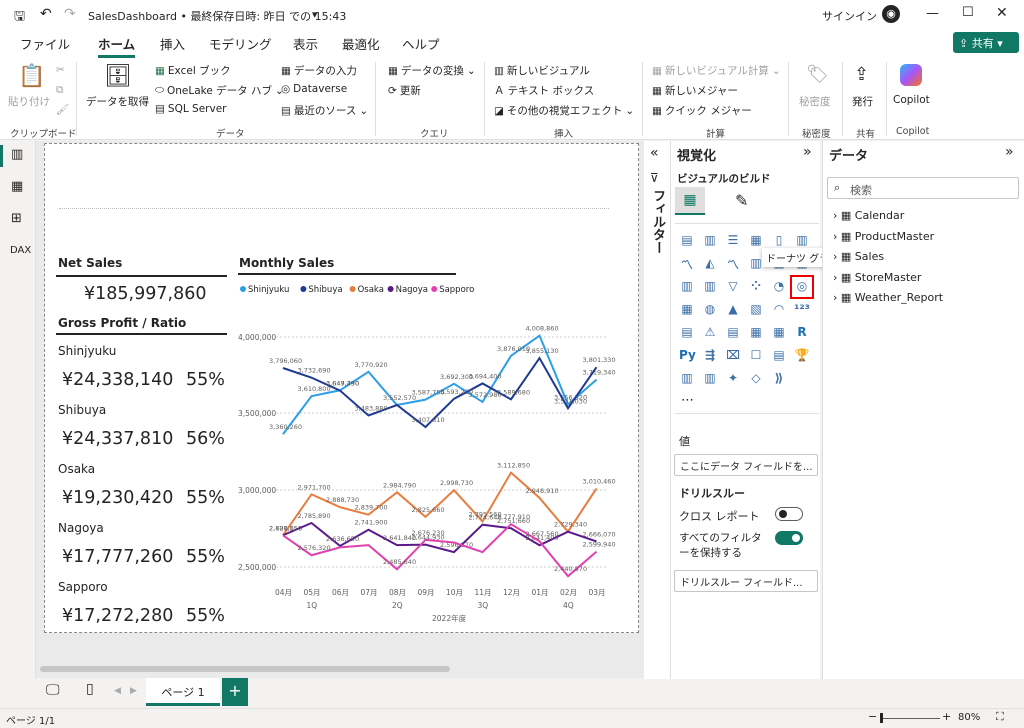 Image resolution: width=1024 pixels, height=728 pixels. What do you see at coordinates (779, 379) in the screenshot?
I see `visual-type-icon: ⟫` at bounding box center [779, 379].